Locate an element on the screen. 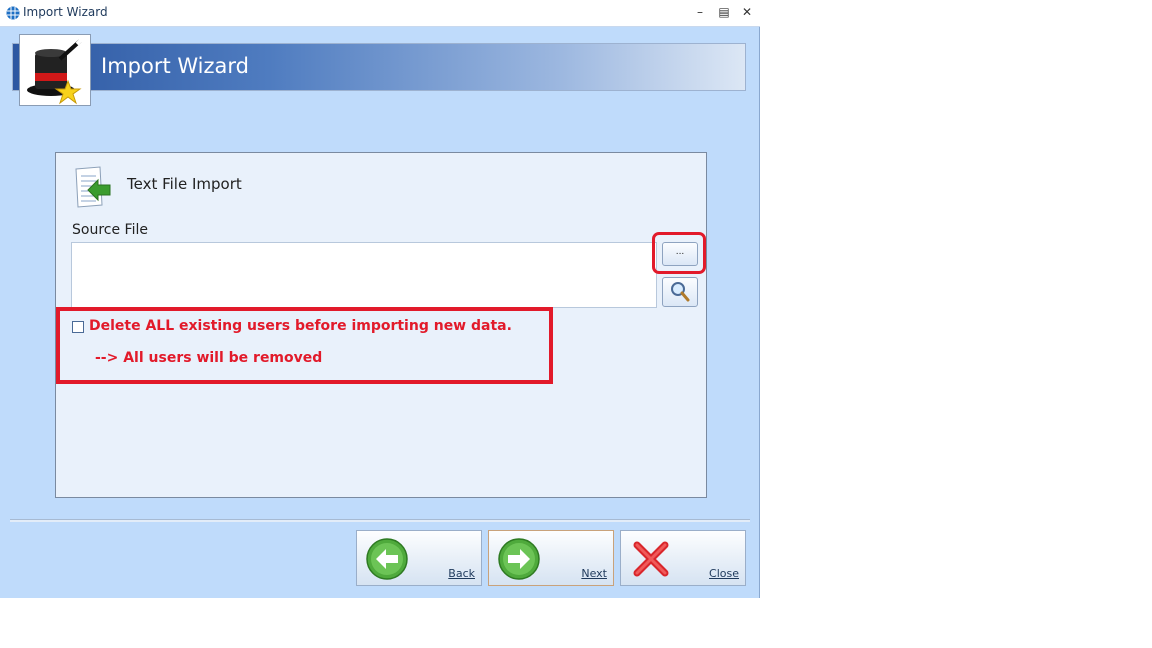 The image size is (1152, 648). next-arrow-icon is located at coordinates (519, 559).